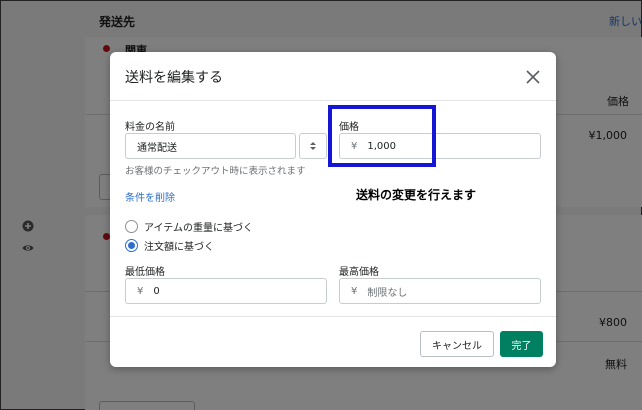 The image size is (642, 410). Describe the element at coordinates (198, 228) in the screenshot. I see `radio-label: アイテムの重量に基づく` at that location.